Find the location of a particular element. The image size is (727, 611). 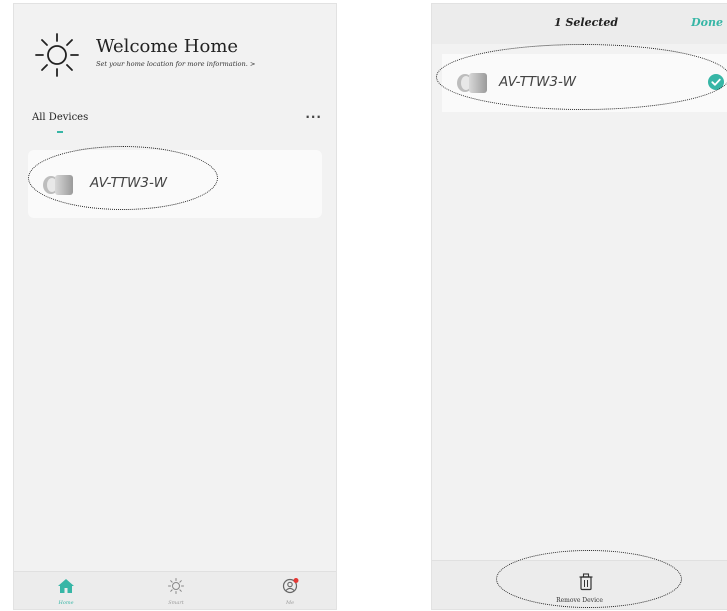

notification-badge is located at coordinates (296, 580).